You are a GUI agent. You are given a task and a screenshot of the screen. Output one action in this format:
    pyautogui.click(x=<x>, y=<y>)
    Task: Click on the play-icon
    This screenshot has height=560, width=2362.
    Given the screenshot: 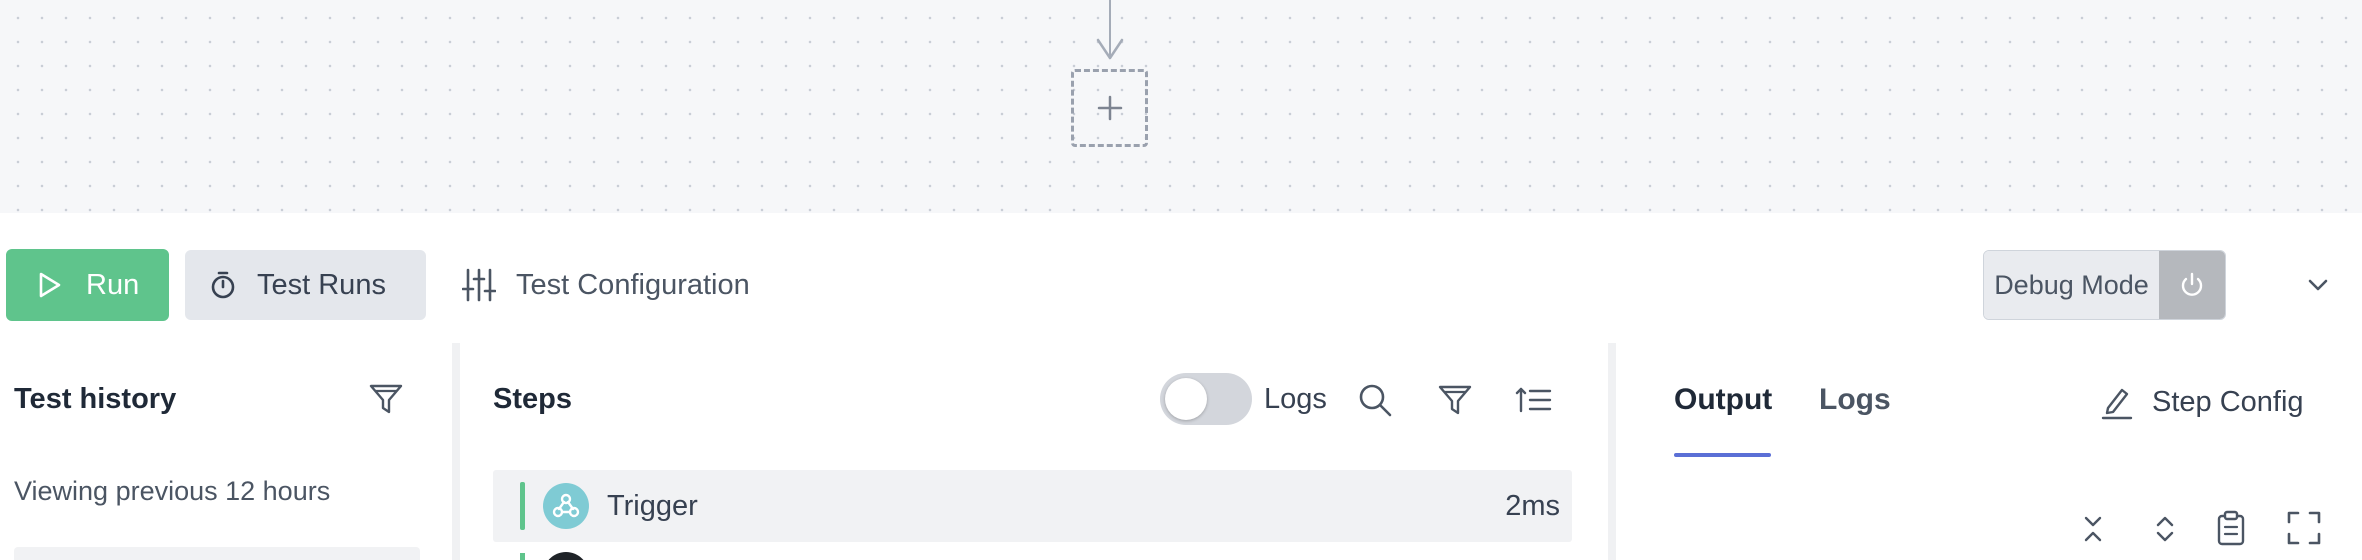 What is the action you would take?
    pyautogui.click(x=50, y=285)
    